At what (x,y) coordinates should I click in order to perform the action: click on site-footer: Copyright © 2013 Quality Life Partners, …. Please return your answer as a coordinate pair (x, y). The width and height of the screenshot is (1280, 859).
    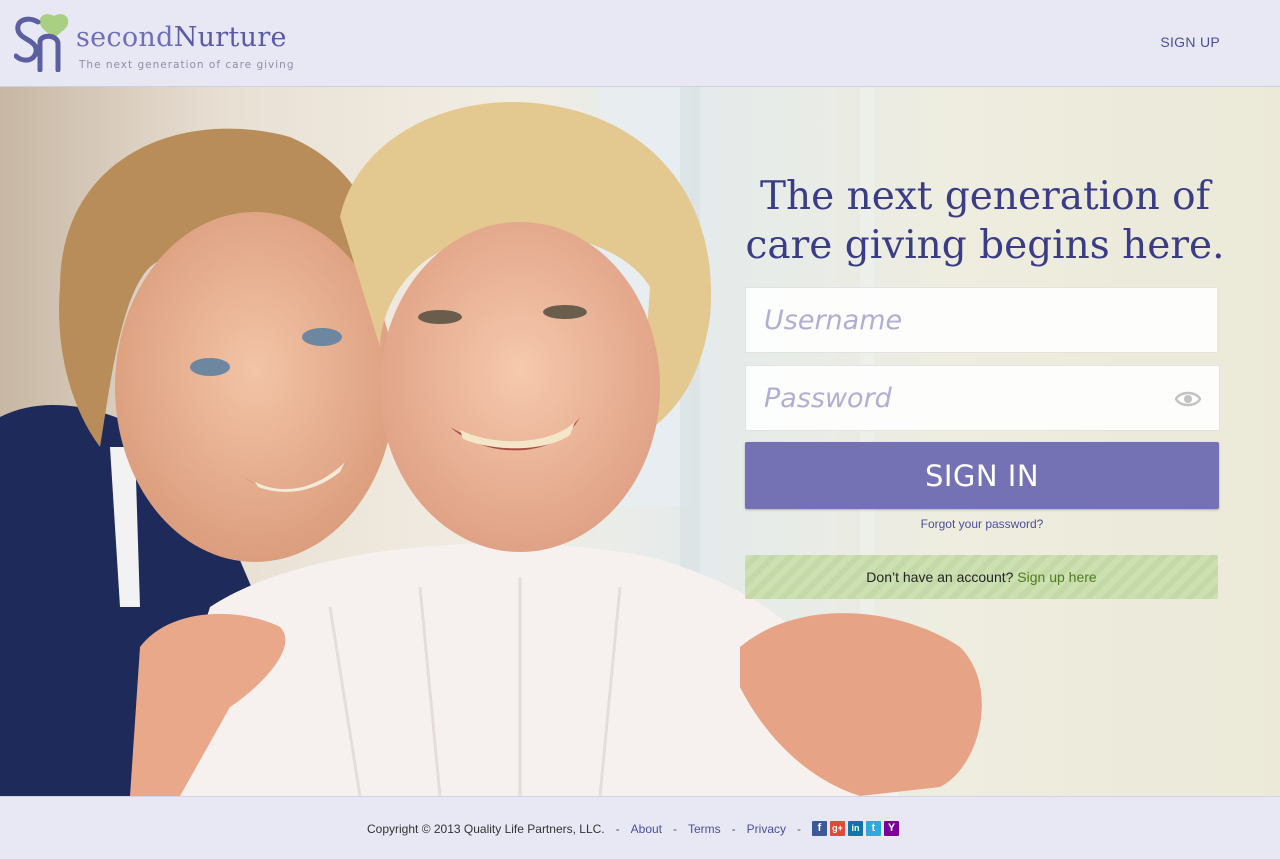
    Looking at the image, I should click on (640, 827).